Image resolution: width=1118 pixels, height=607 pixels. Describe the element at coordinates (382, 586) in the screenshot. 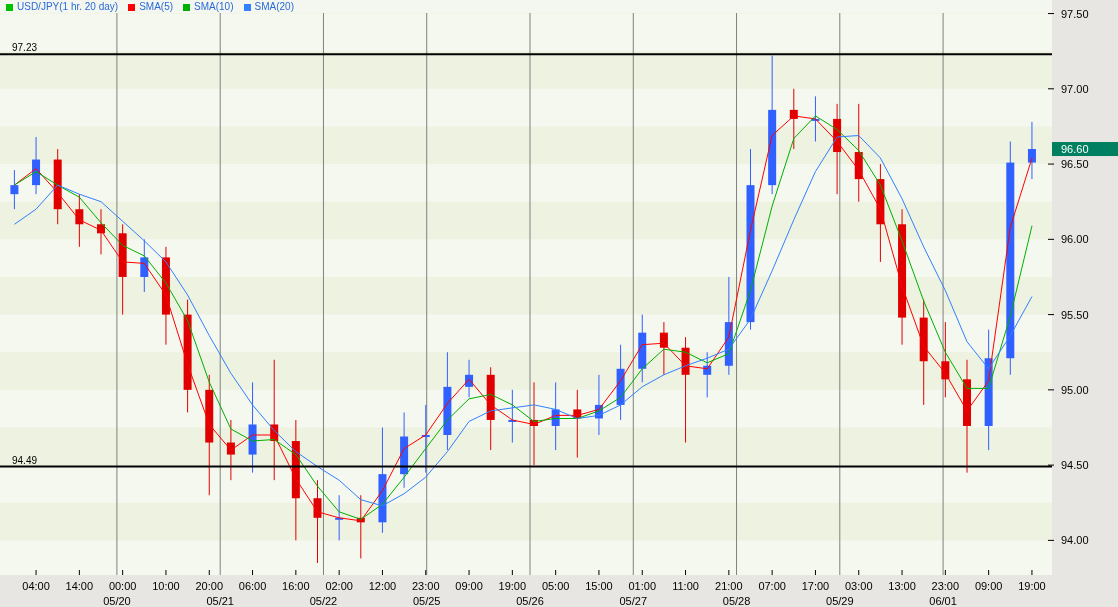

I see `axis-label: 12:00` at that location.